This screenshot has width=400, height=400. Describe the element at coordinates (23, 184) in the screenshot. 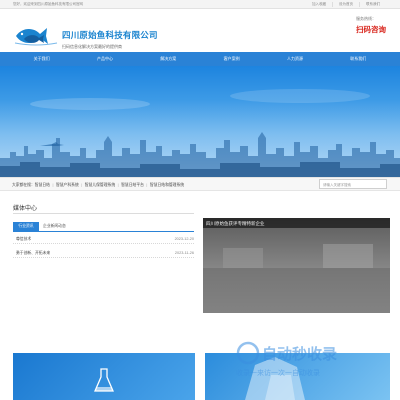

I see `hot-search-label: 大家都在搜：` at that location.